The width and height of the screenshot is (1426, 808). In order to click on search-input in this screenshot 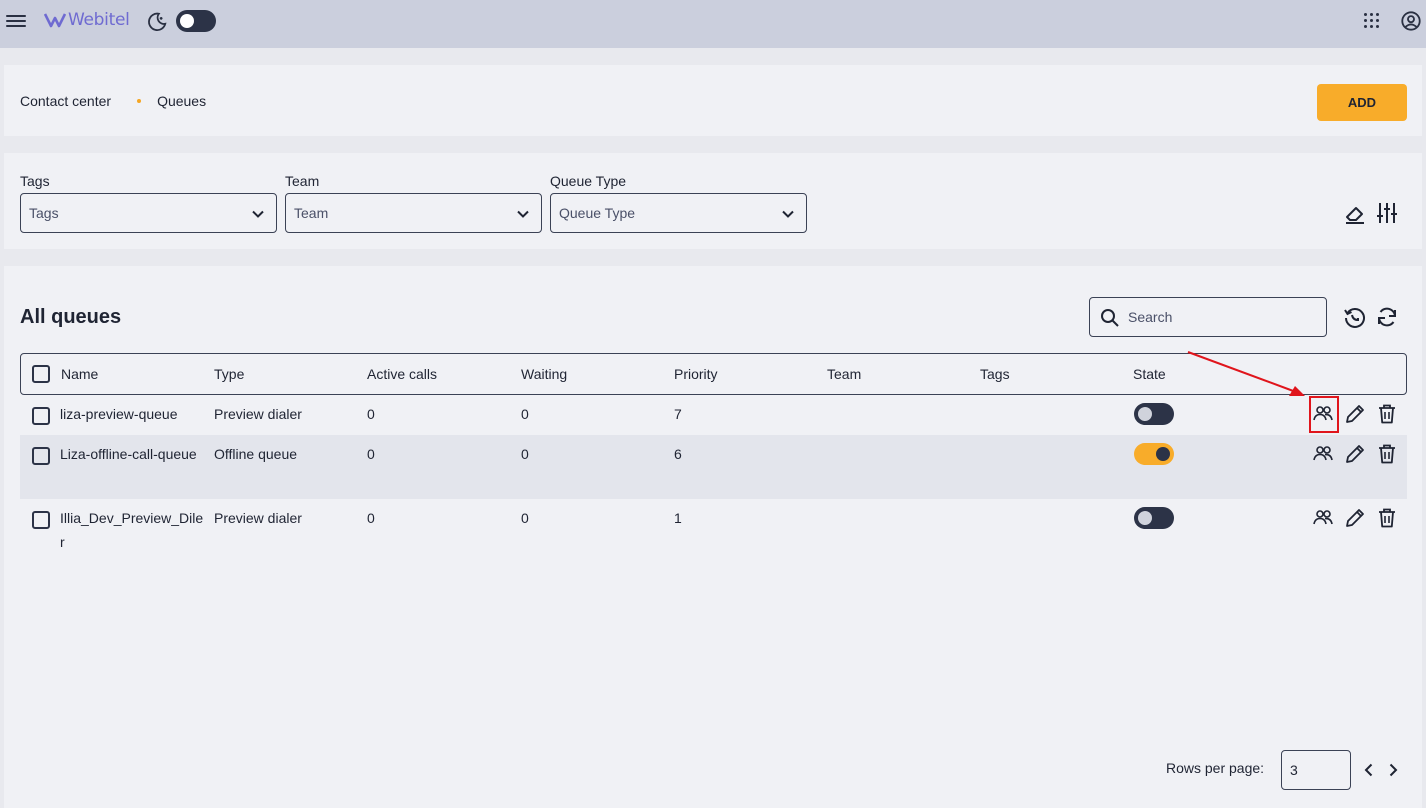, I will do `click(1223, 317)`.